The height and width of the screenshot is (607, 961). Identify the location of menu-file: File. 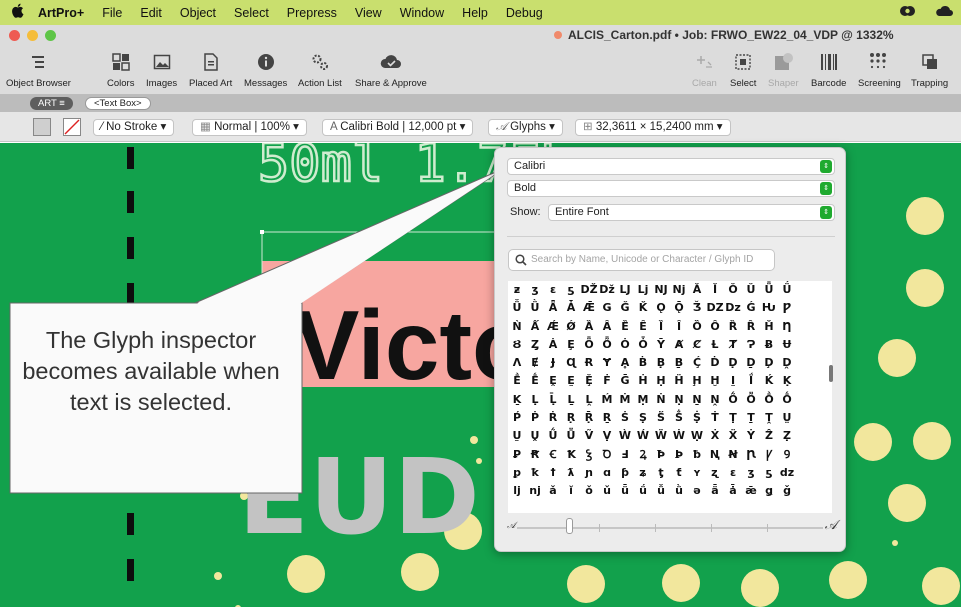
(112, 13).